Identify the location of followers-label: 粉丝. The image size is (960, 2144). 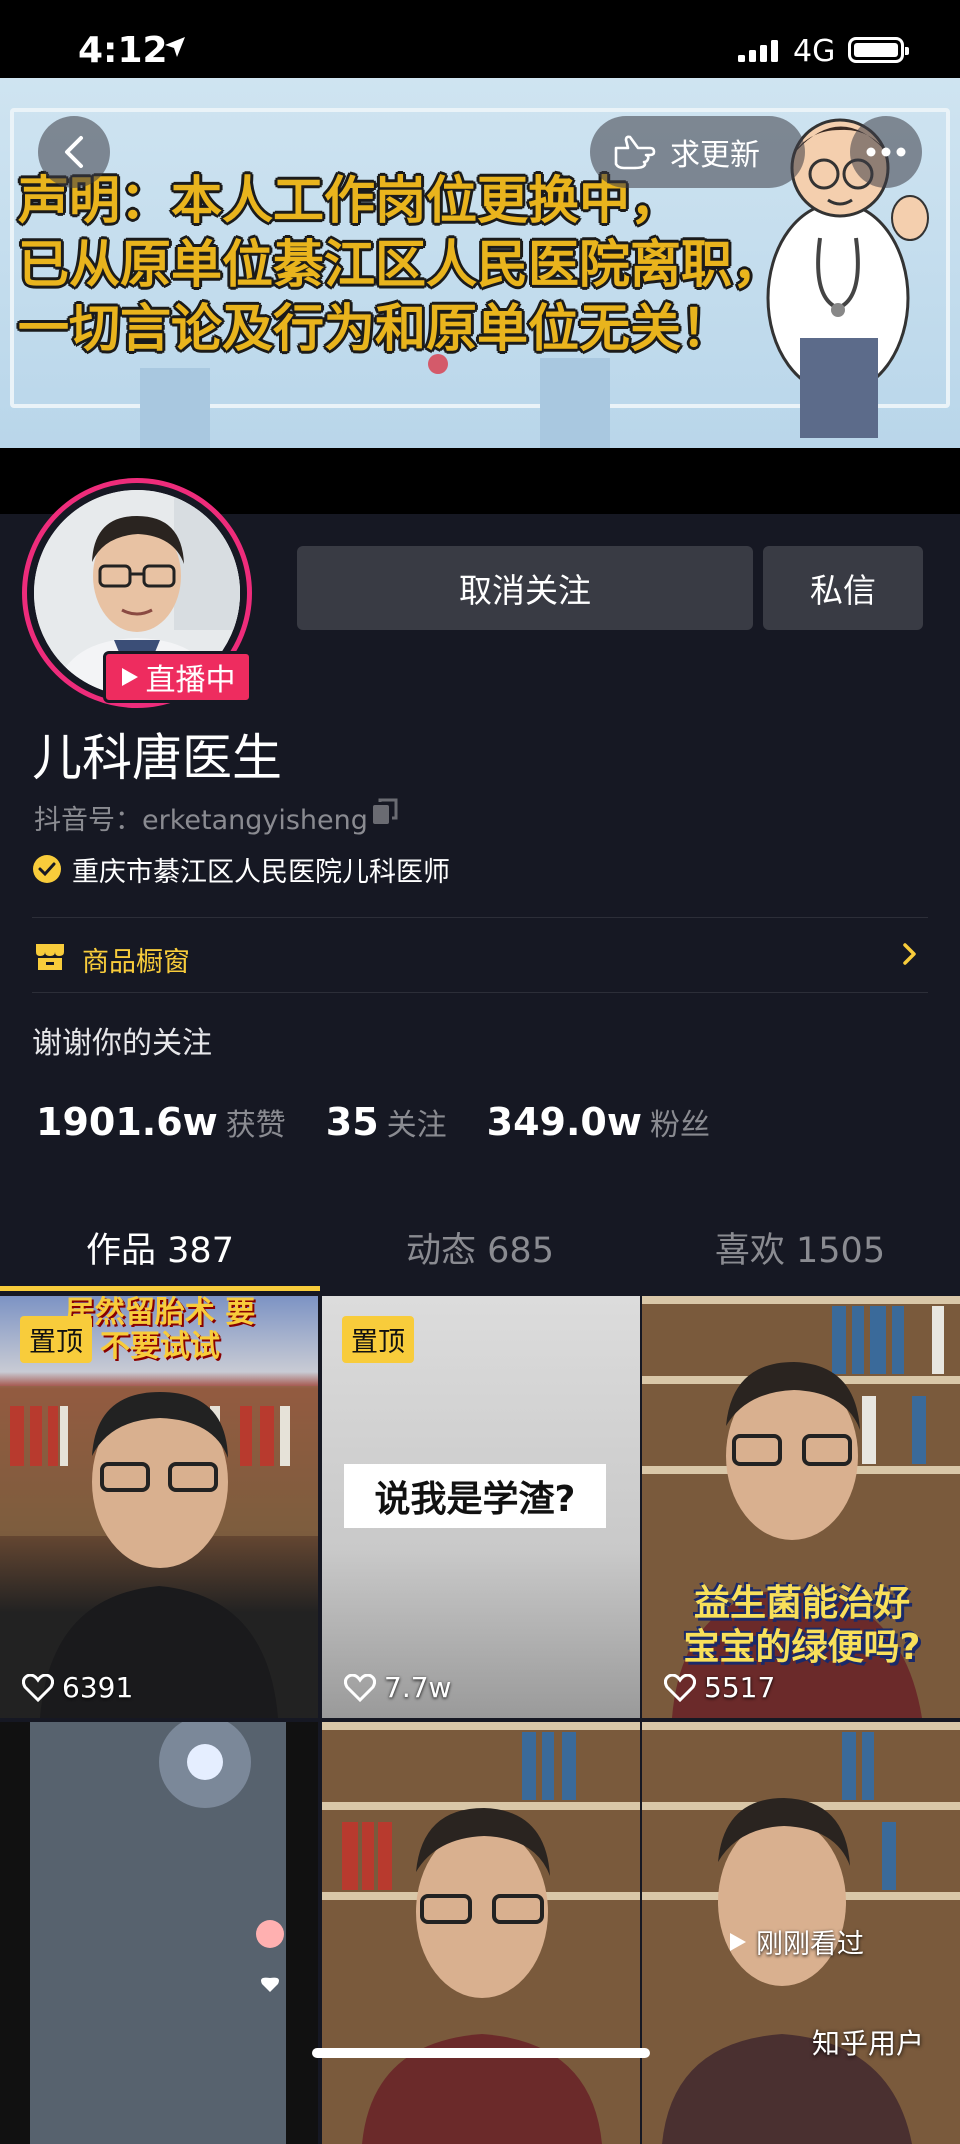
(680, 1122).